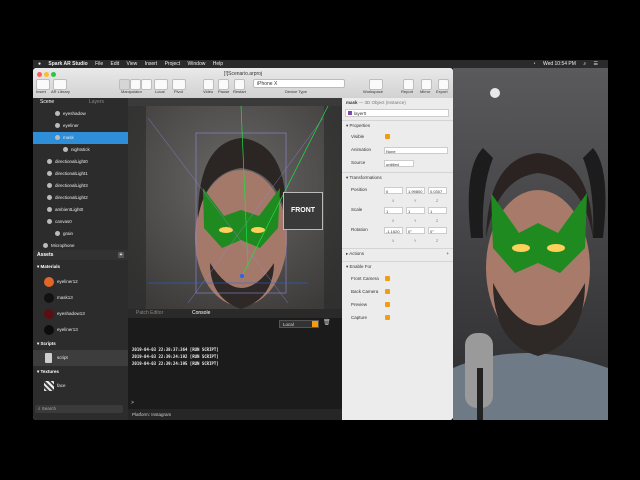 The width and height of the screenshot is (640, 480). I want to click on scene-item-label: directionalLight2, so click(71, 197).